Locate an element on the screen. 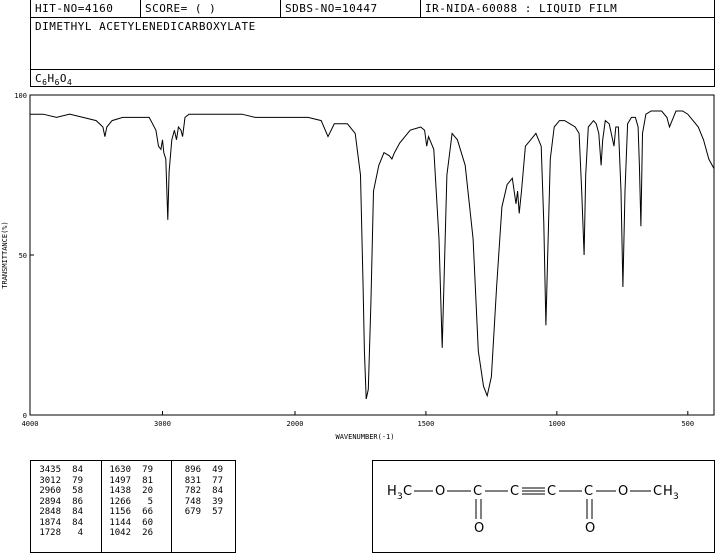 This screenshot has width=715, height=556. y-tick-label: 100 is located at coordinates (20, 96).